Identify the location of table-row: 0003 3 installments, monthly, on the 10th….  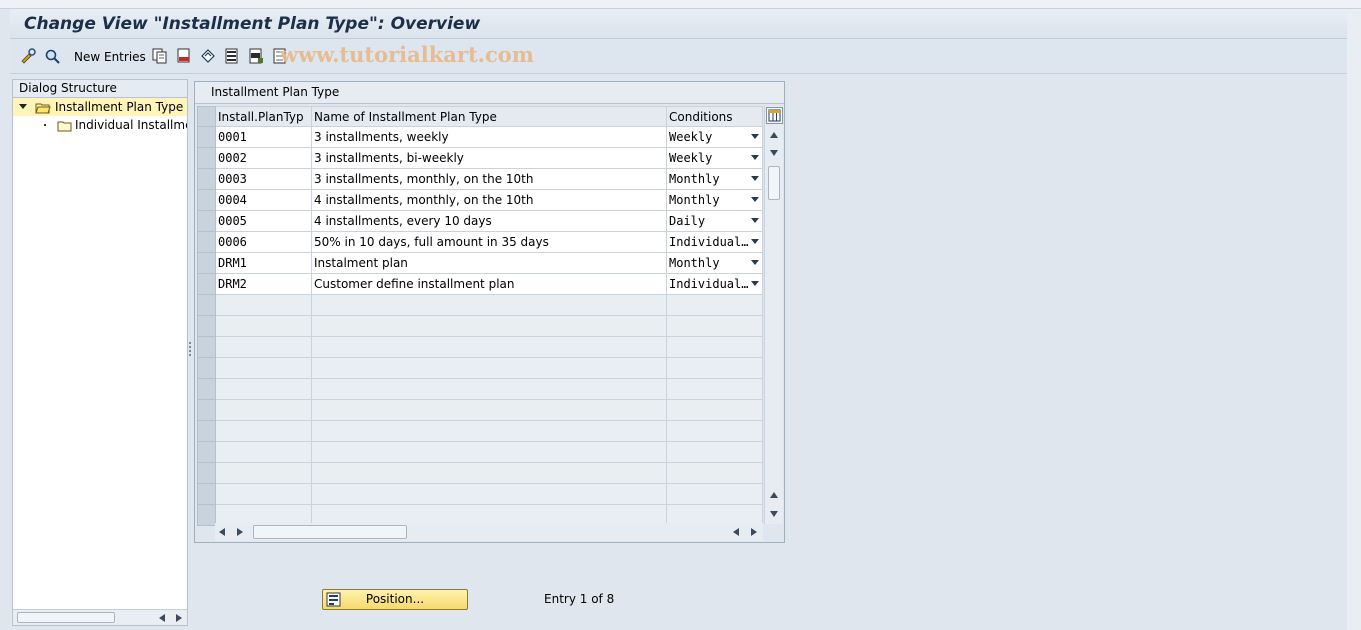
(480, 179).